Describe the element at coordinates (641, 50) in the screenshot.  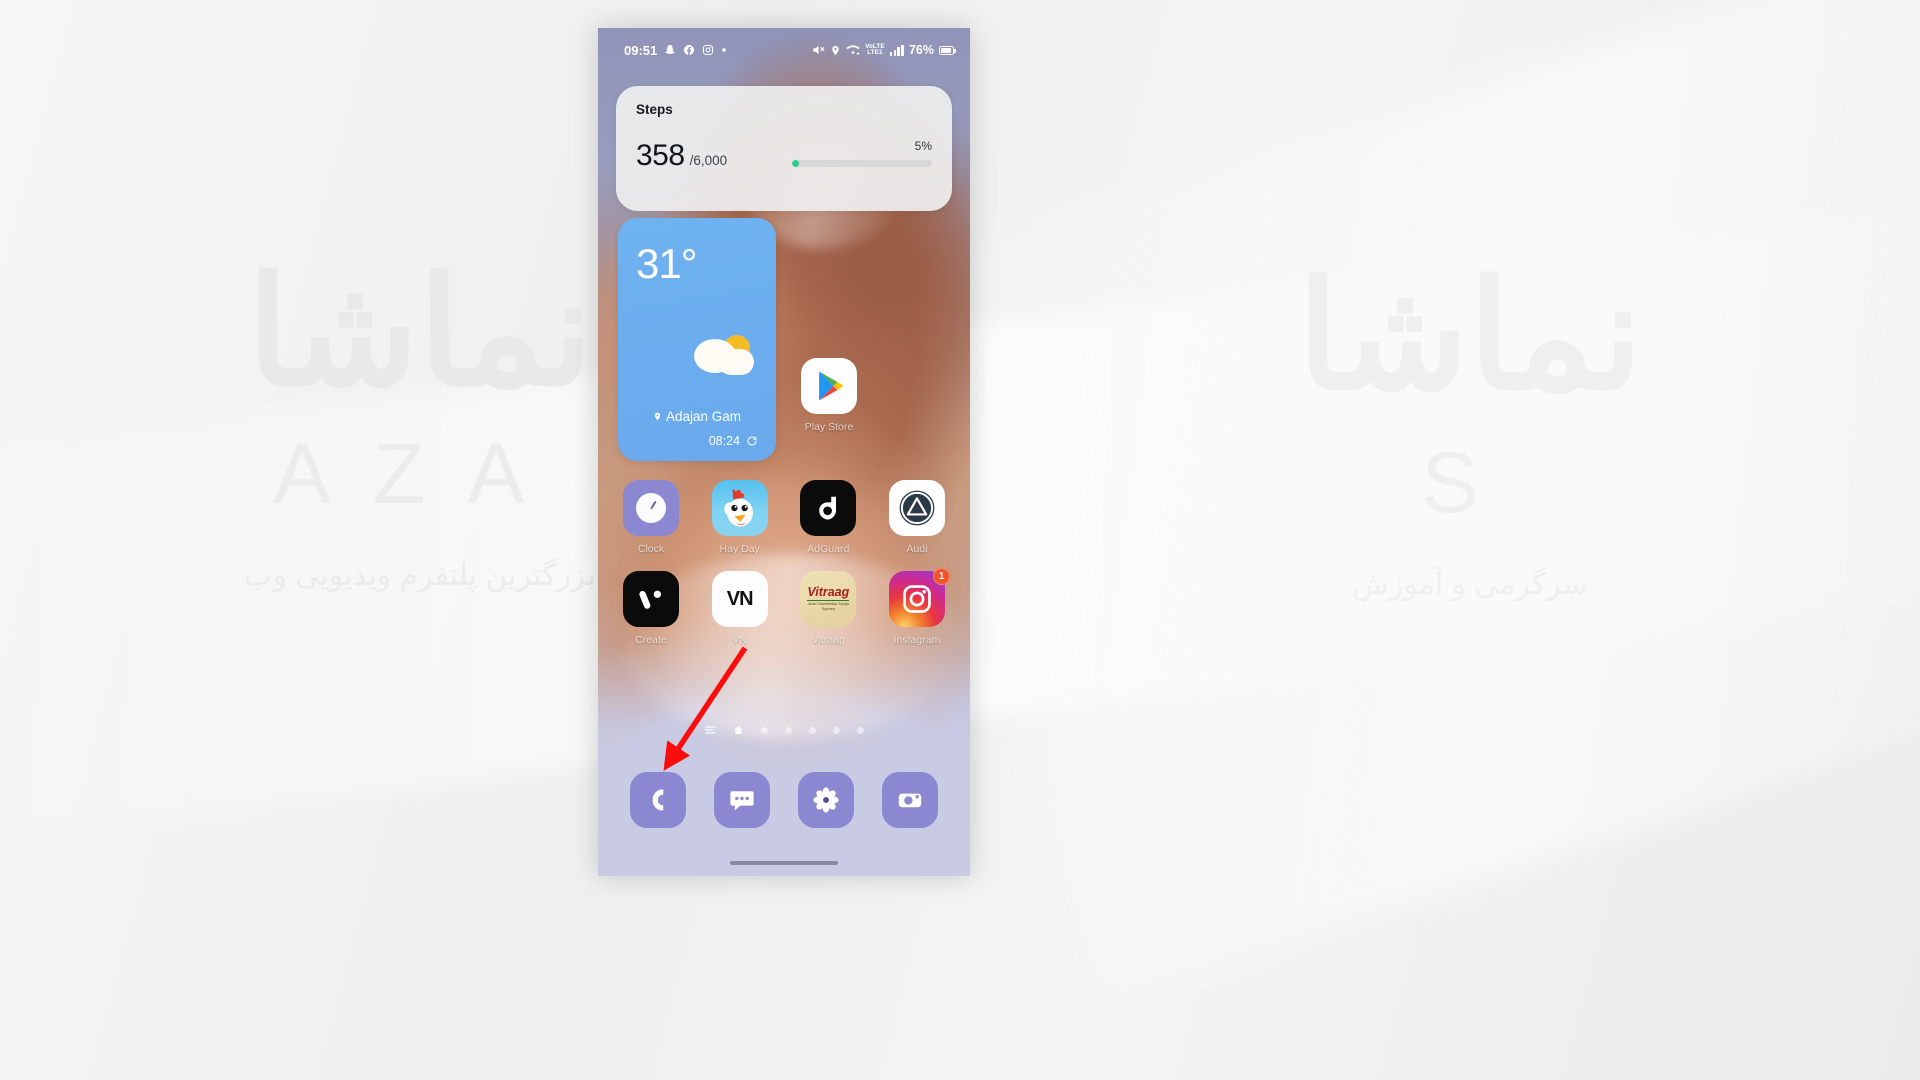
I see `status-bar-clock: 09:51` at that location.